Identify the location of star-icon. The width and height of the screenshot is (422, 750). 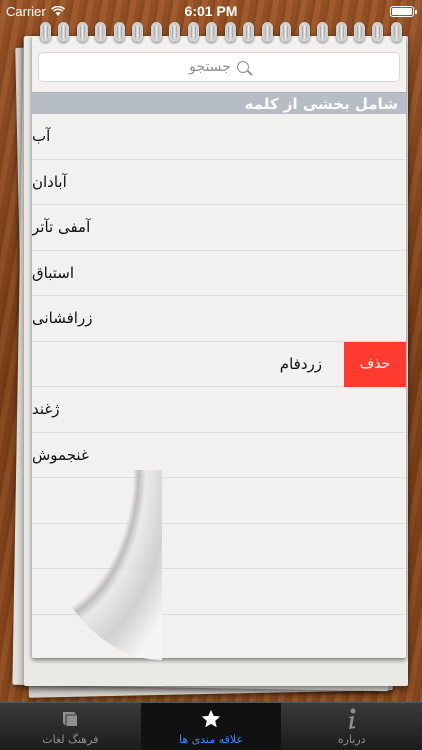
(211, 719).